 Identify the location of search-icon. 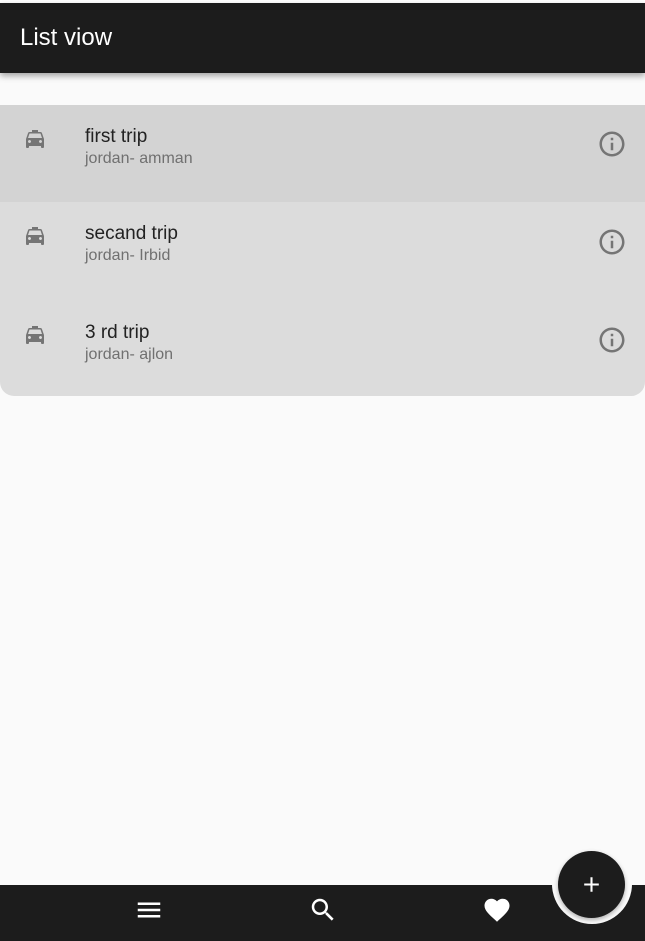
(323, 910).